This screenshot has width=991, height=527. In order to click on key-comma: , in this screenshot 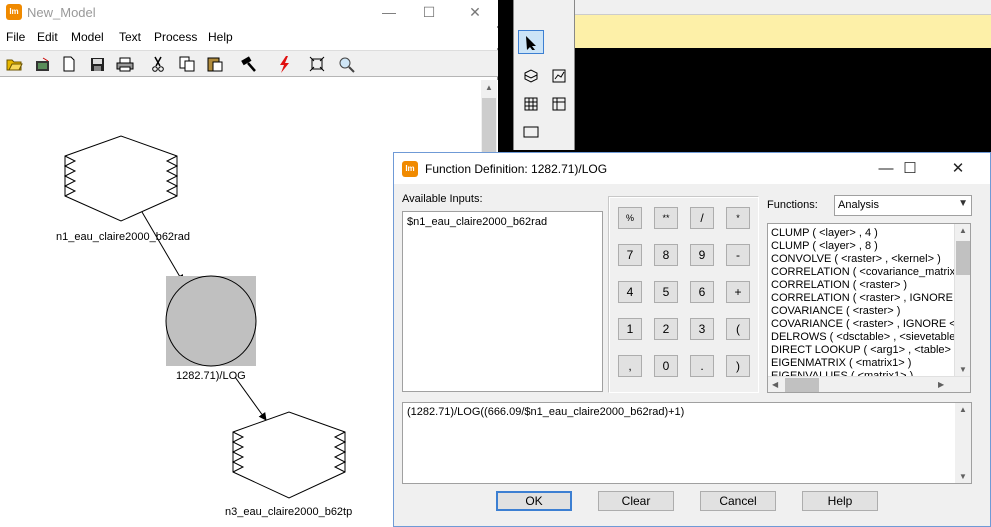, I will do `click(630, 366)`.